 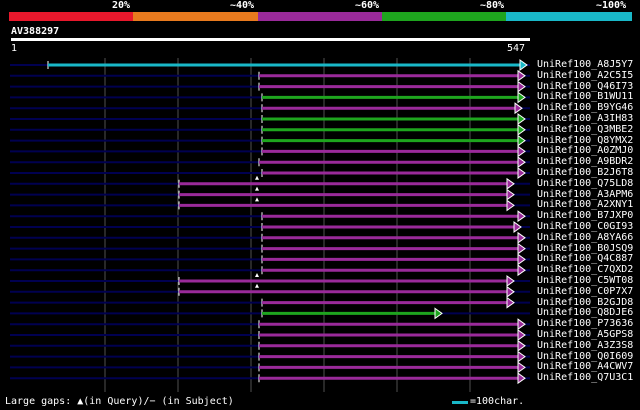 I want to click on hit-label: UniRef100_Q8DJE6, so click(x=585, y=312).